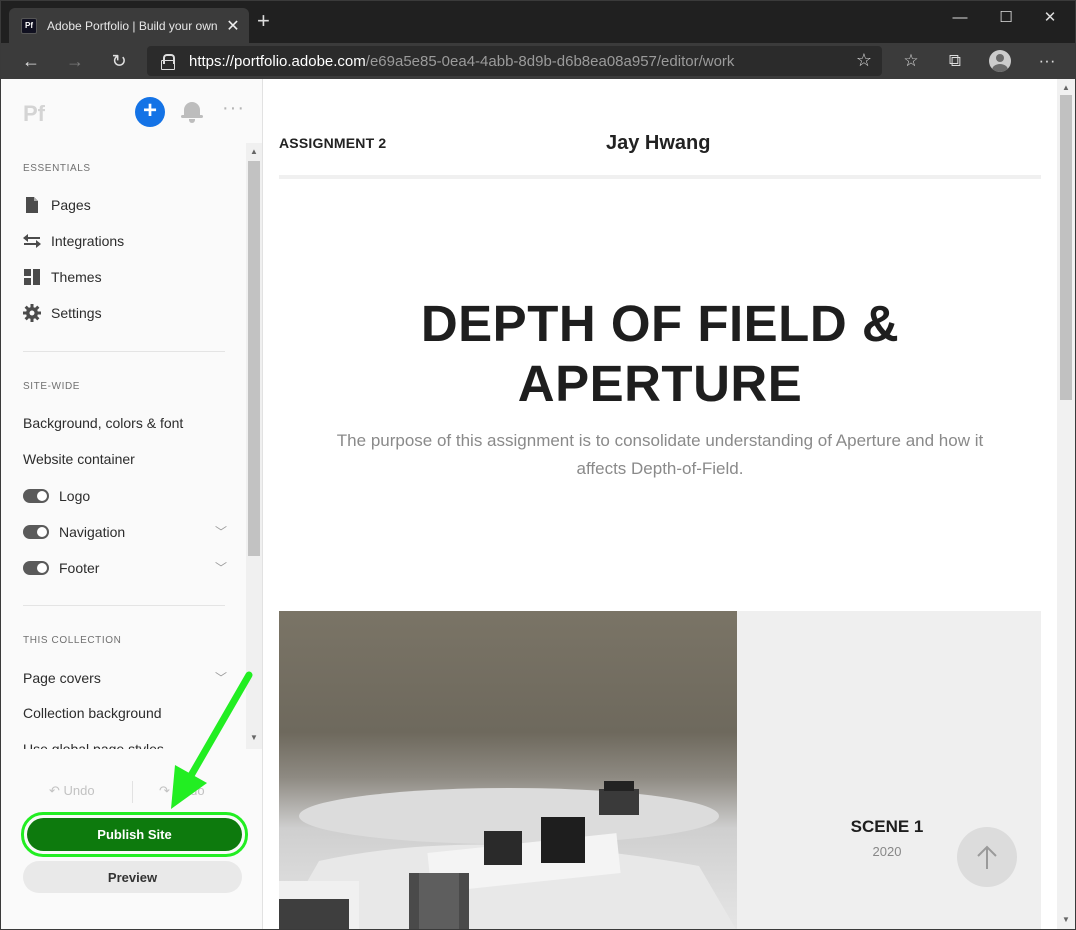 This screenshot has height=930, width=1076. What do you see at coordinates (36, 496) in the screenshot?
I see `logo-toggle` at bounding box center [36, 496].